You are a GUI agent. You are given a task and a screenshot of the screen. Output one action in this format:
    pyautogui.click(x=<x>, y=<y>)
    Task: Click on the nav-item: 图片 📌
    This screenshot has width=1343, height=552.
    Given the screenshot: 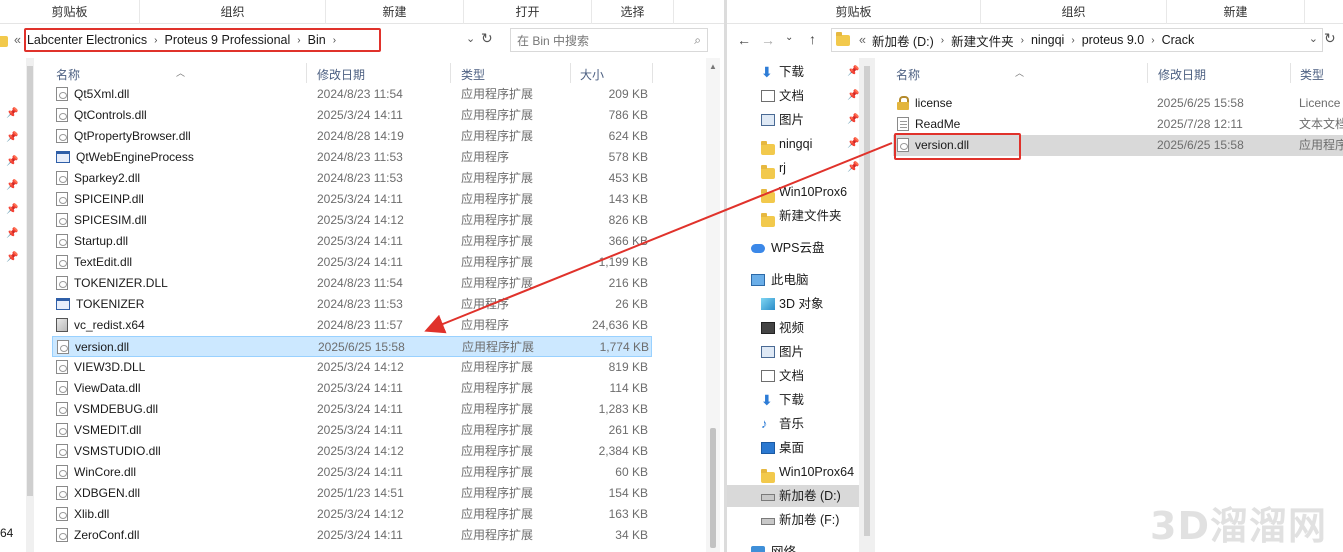 What is the action you would take?
    pyautogui.click(x=793, y=120)
    